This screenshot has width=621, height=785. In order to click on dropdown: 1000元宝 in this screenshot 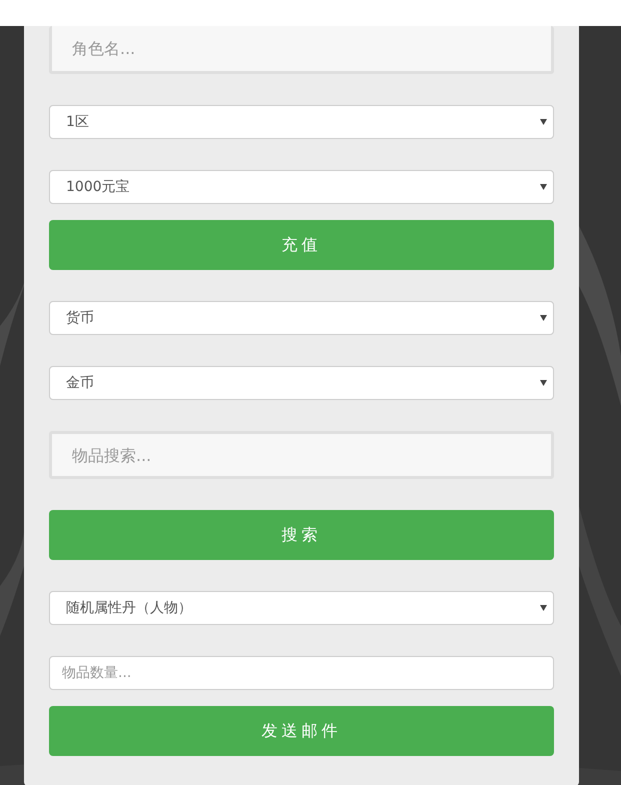, I will do `click(301, 187)`.